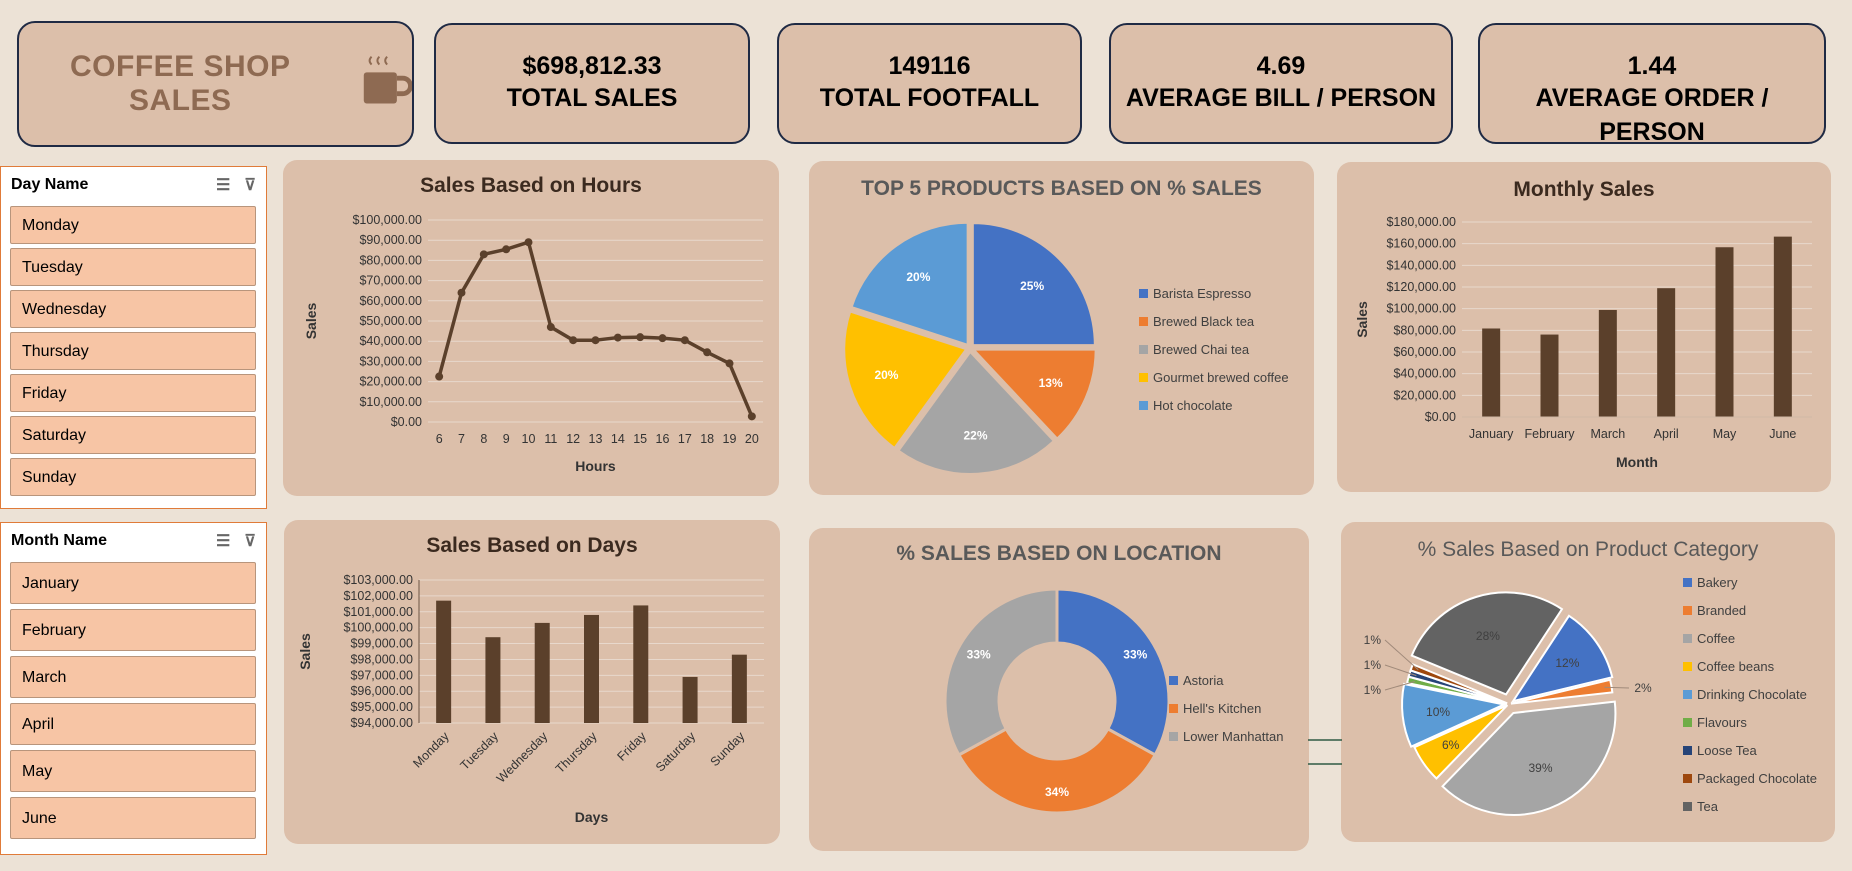  I want to click on x-tick-label: Sunday, so click(728, 749).